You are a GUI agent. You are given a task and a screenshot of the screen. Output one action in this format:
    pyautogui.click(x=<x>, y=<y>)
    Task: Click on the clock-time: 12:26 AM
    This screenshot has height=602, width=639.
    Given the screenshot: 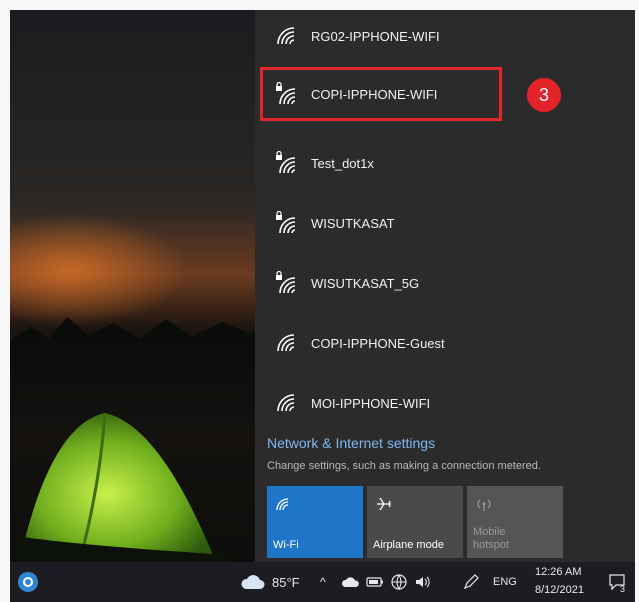 What is the action you would take?
    pyautogui.click(x=558, y=572)
    